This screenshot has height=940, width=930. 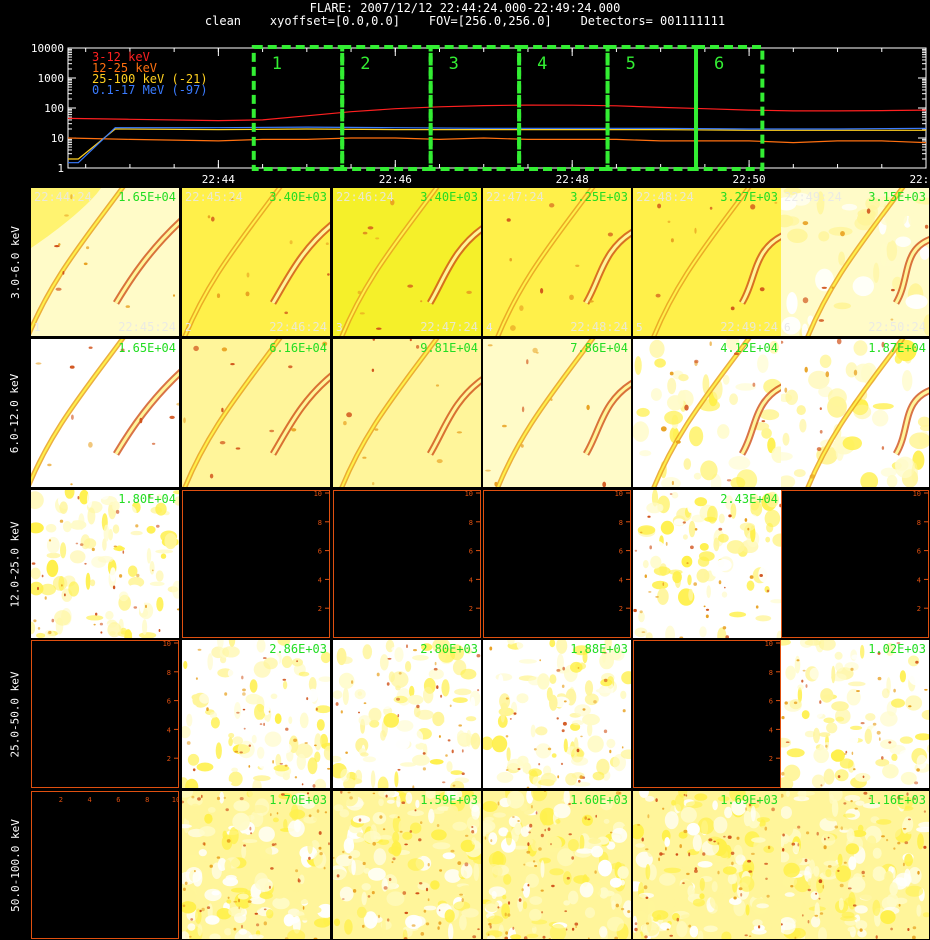 I want to click on image-panel: 3.27E+03 22:48:24 22:49:24 5, so click(x=707, y=262).